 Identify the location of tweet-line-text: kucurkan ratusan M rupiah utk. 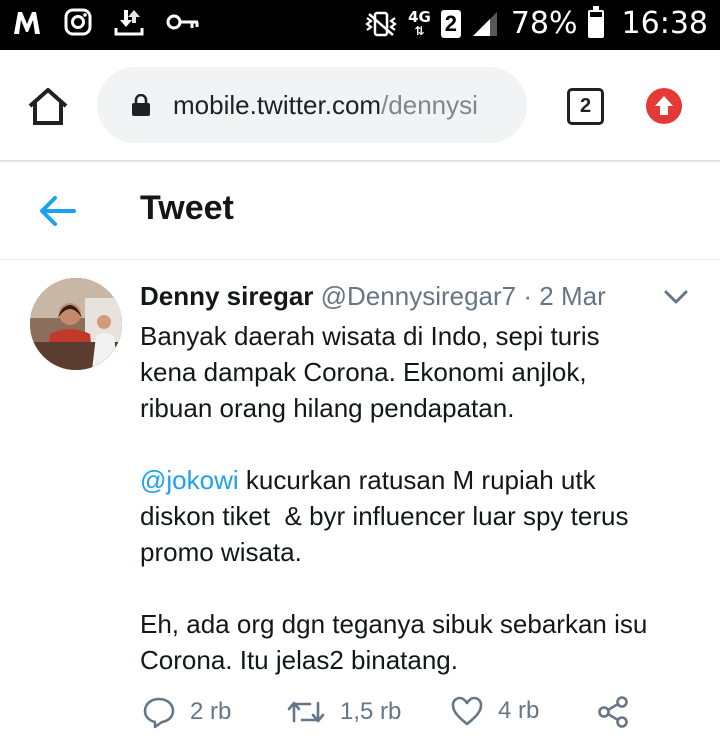
(417, 480).